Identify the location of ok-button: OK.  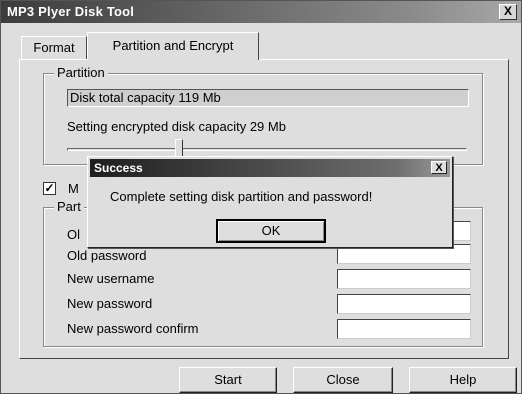
(271, 231).